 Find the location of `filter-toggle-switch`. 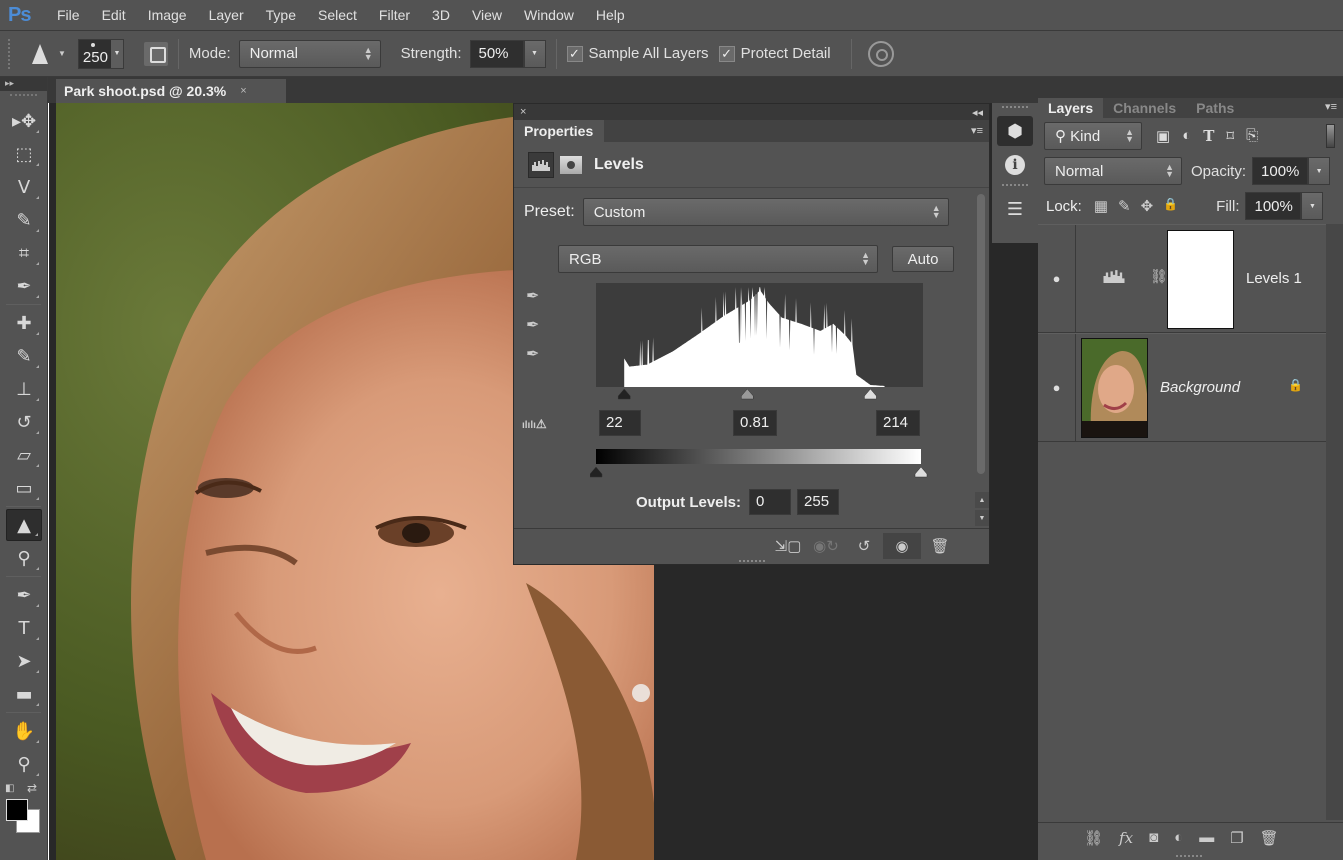

filter-toggle-switch is located at coordinates (1330, 136).